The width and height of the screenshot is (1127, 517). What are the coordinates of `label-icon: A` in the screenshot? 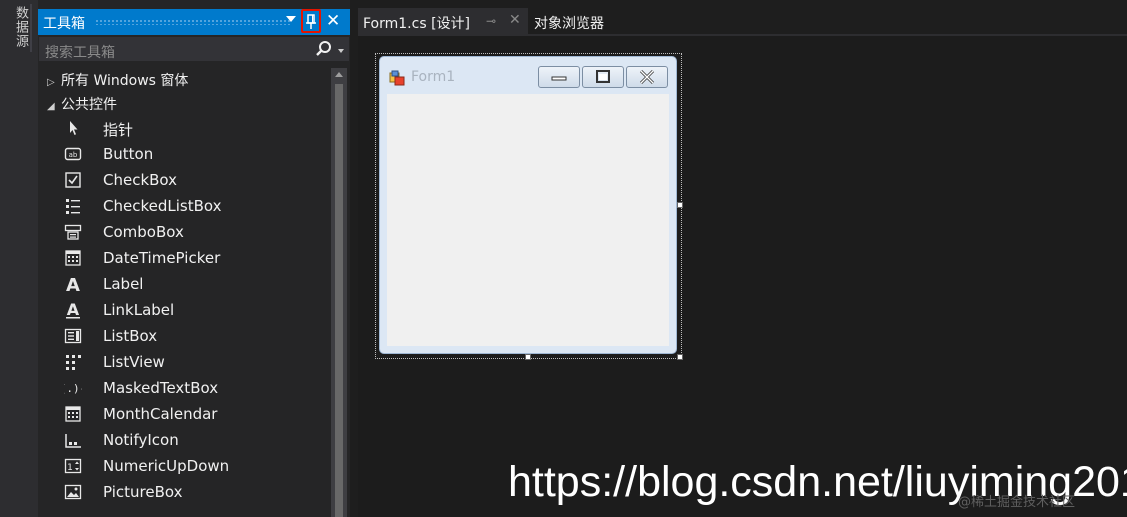 It's located at (73, 284).